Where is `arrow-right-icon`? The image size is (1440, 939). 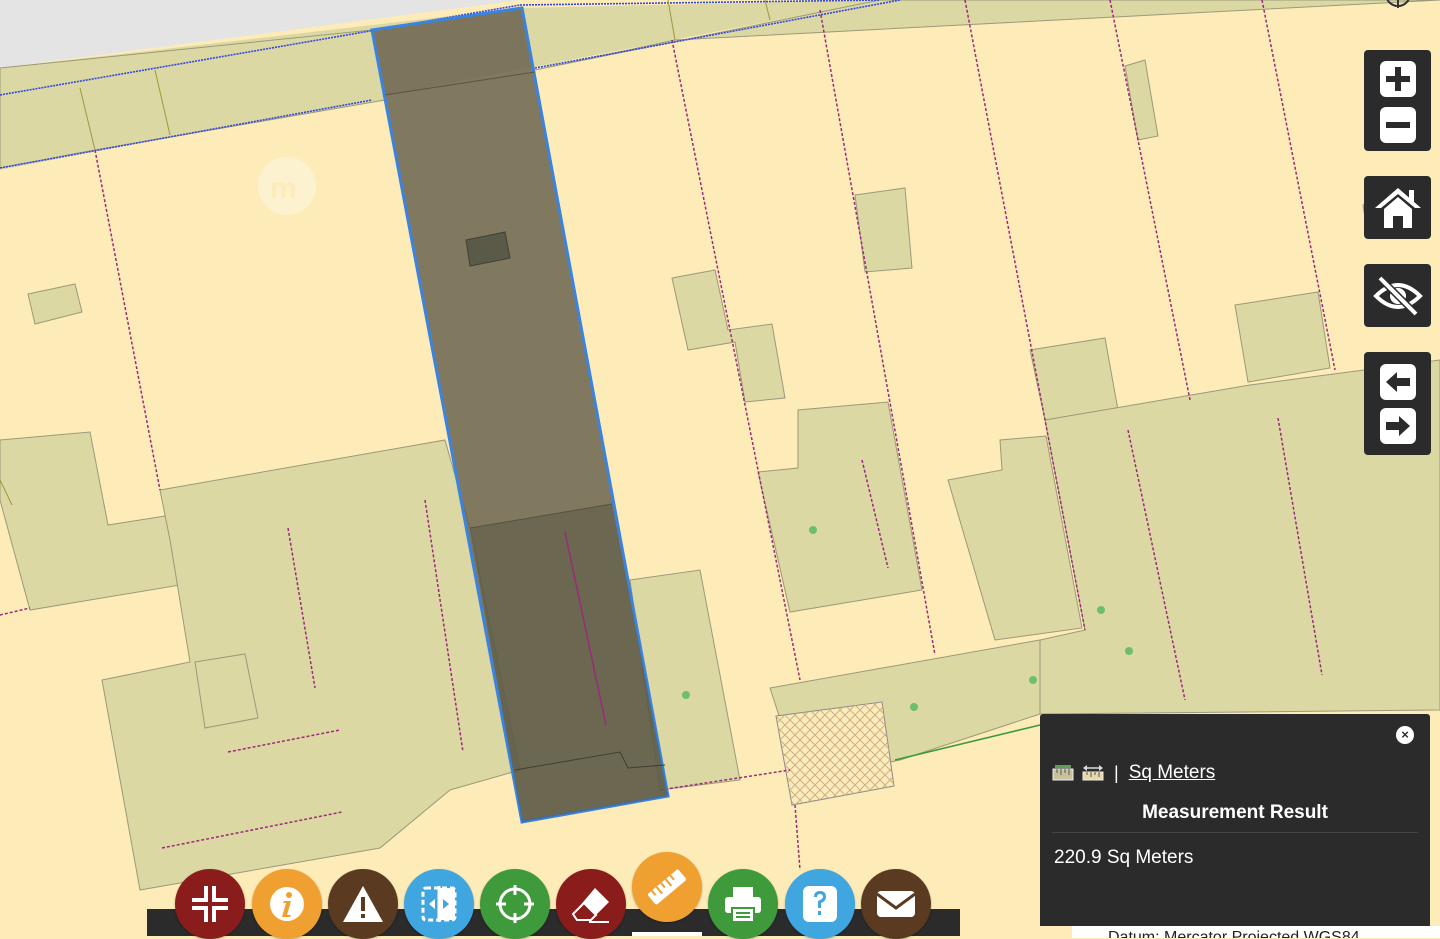 arrow-right-icon is located at coordinates (1397, 425).